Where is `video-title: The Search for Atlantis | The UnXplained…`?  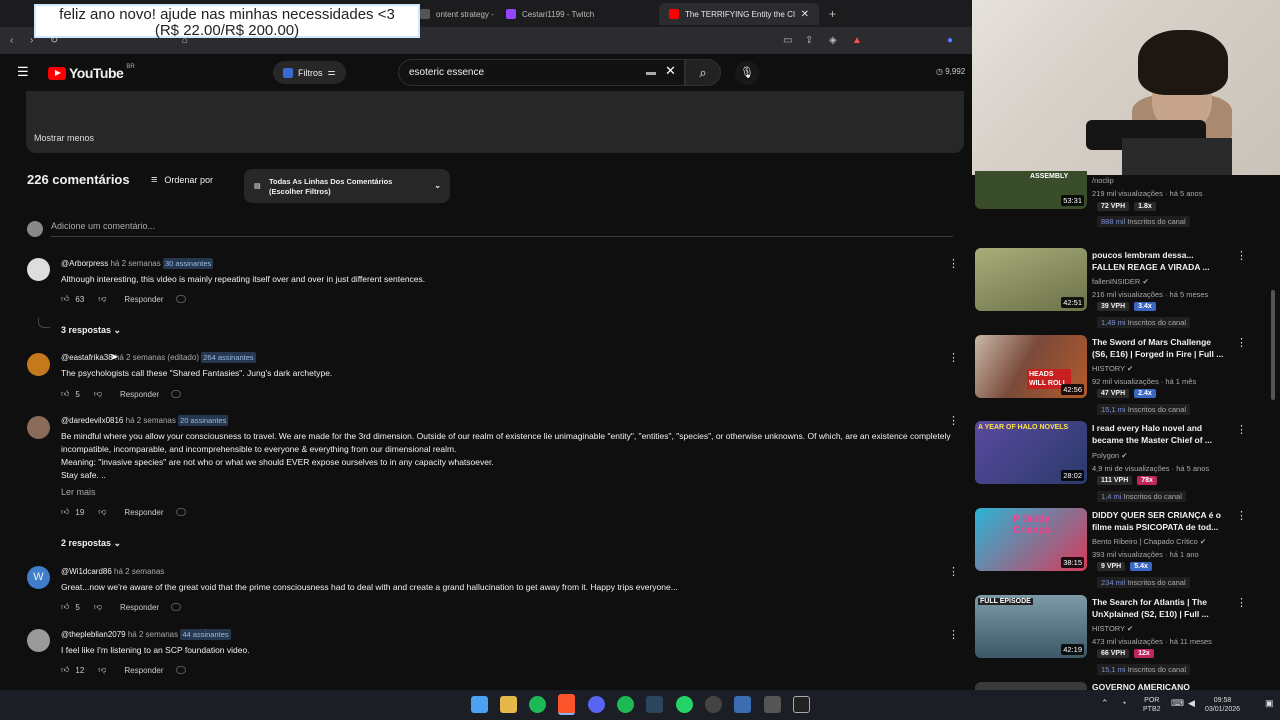
video-title: The Search for Atlantis | The UnXplained… is located at coordinates (1160, 608).